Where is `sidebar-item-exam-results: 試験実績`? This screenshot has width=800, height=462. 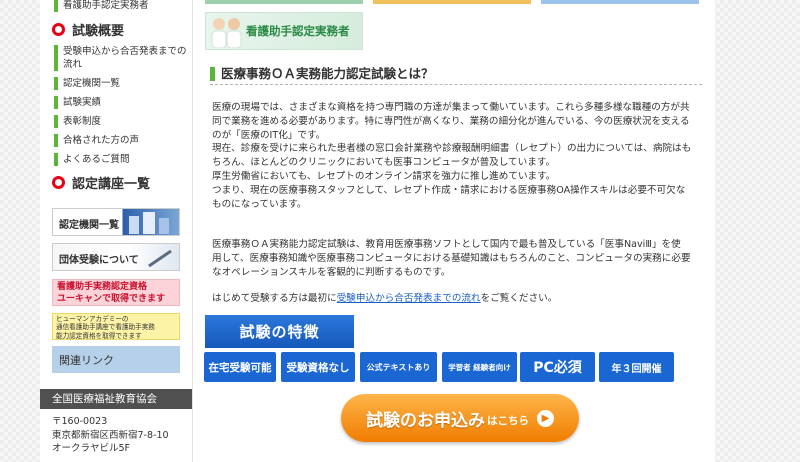 sidebar-item-exam-results: 試験実績 is located at coordinates (124, 102).